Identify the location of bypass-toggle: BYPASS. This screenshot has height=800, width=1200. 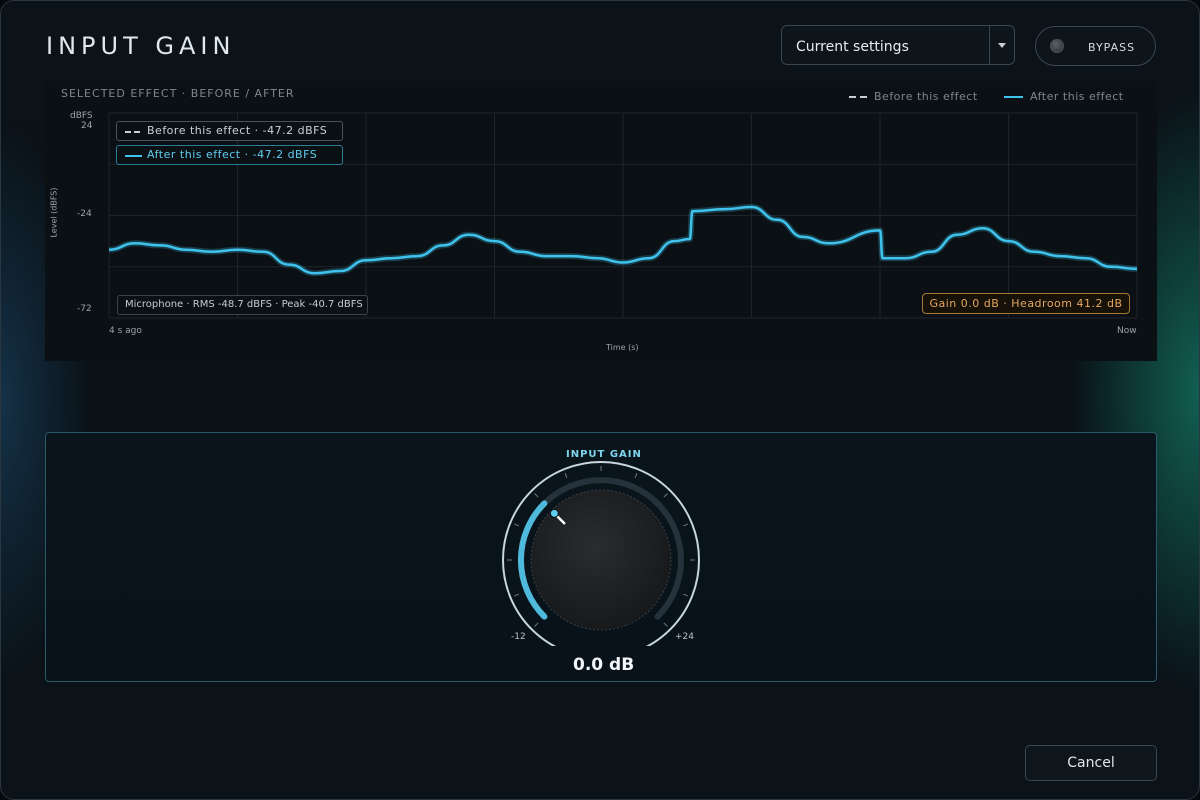
(1095, 46).